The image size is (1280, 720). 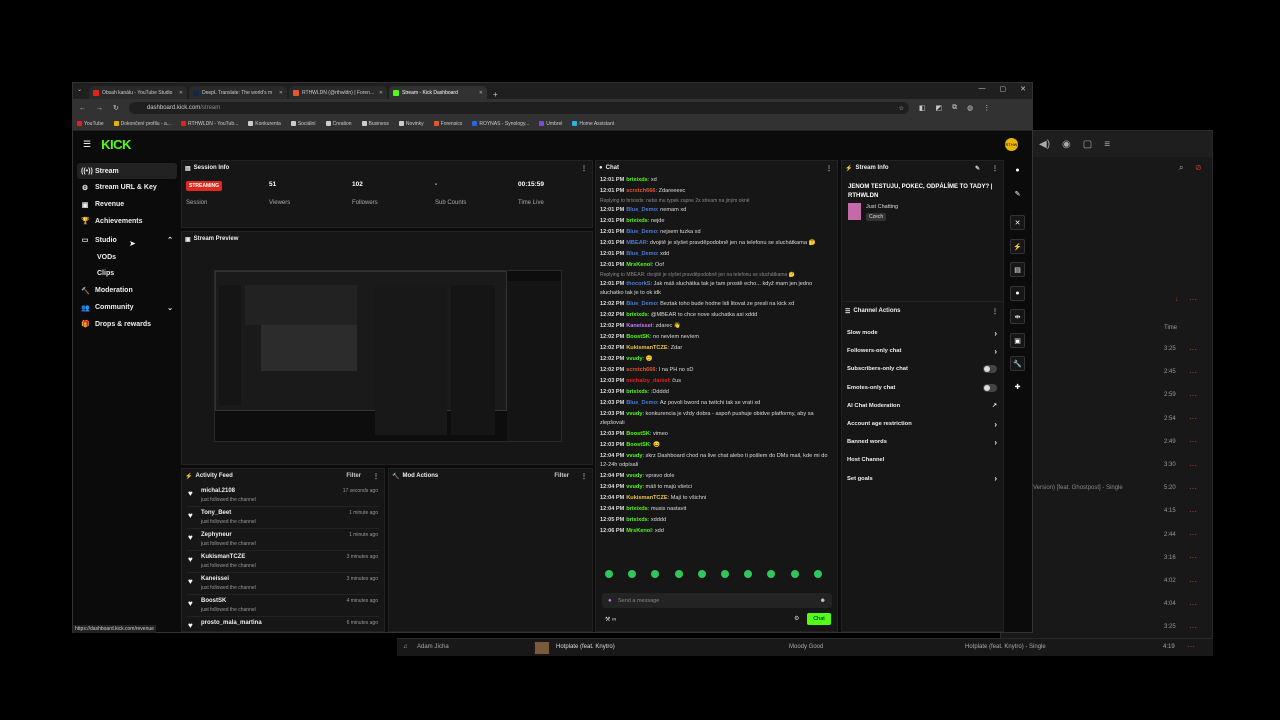 I want to click on list-icon: ≡, so click(x=1107, y=144).